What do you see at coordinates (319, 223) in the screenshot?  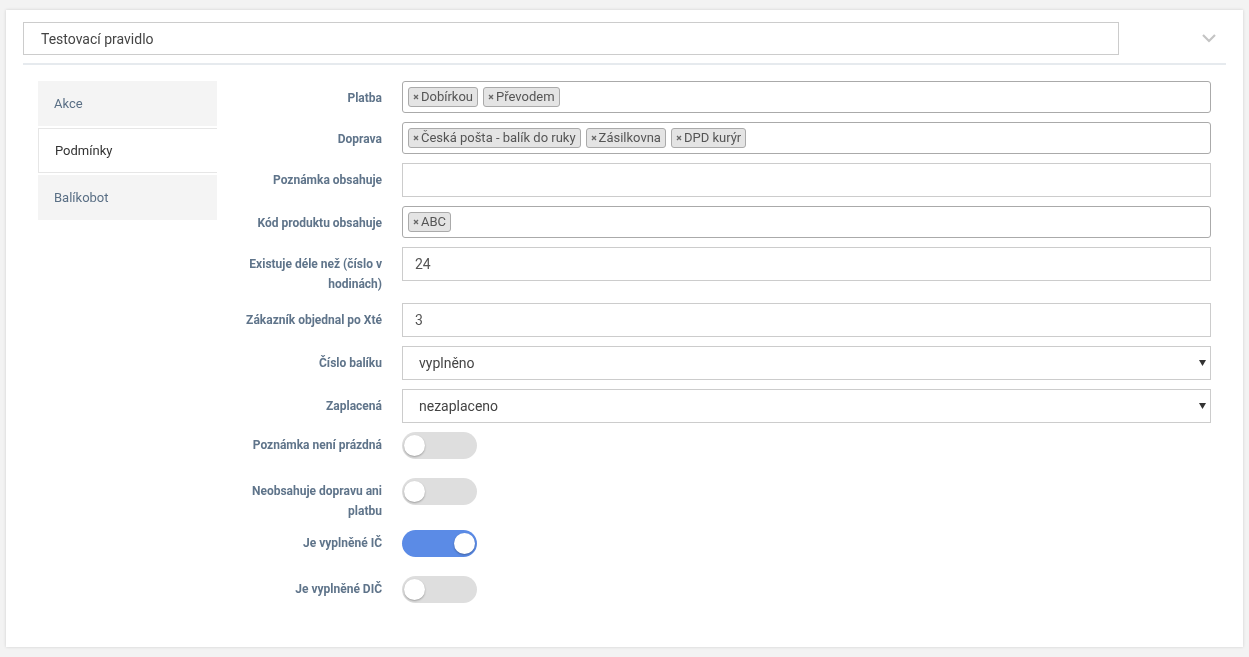 I see `field-label: Kód produktu obsahuje` at bounding box center [319, 223].